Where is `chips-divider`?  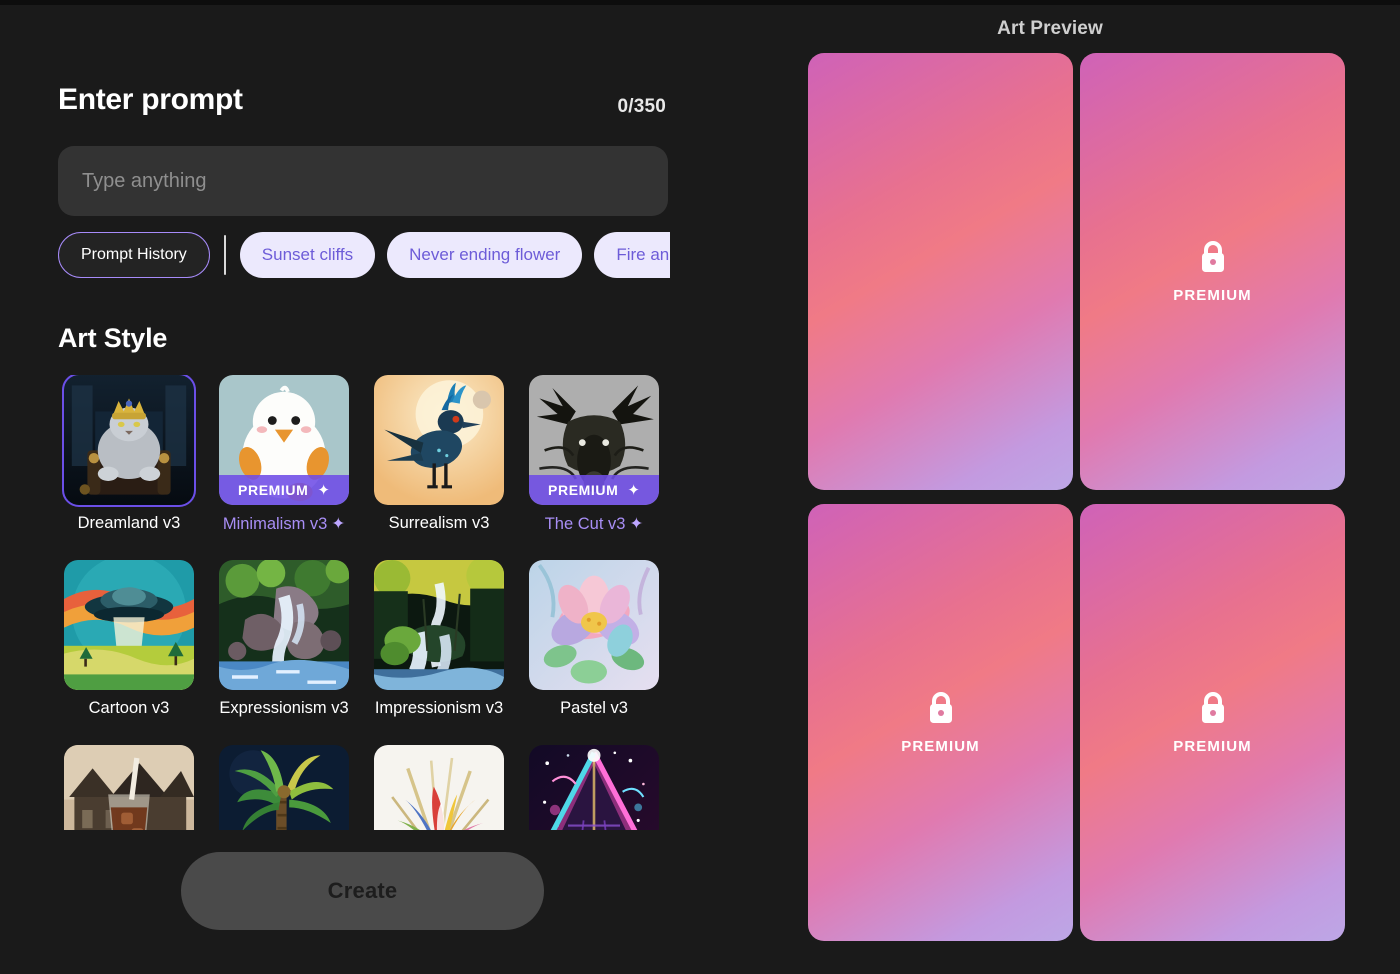 chips-divider is located at coordinates (224, 255).